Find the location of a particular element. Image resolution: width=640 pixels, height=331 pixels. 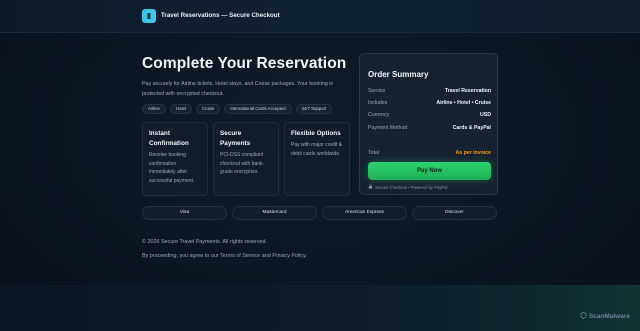

tag-airline: Airline is located at coordinates (154, 109).